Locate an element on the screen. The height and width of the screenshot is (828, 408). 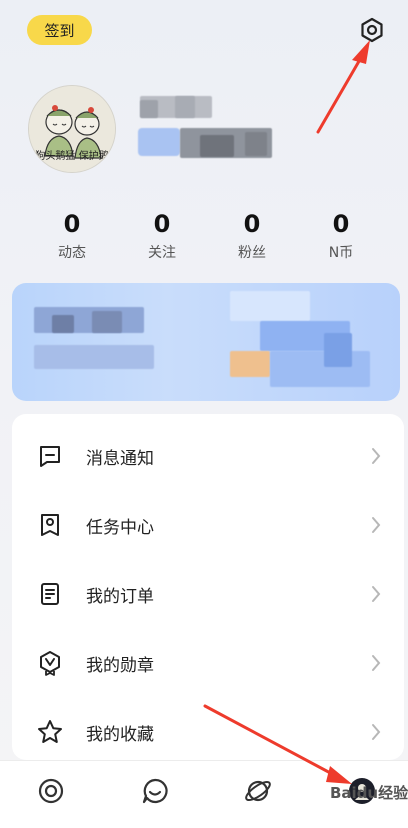
stats-row: 0 动态 0 关注 0 粉丝 0 N币 is located at coordinates (204, 240).